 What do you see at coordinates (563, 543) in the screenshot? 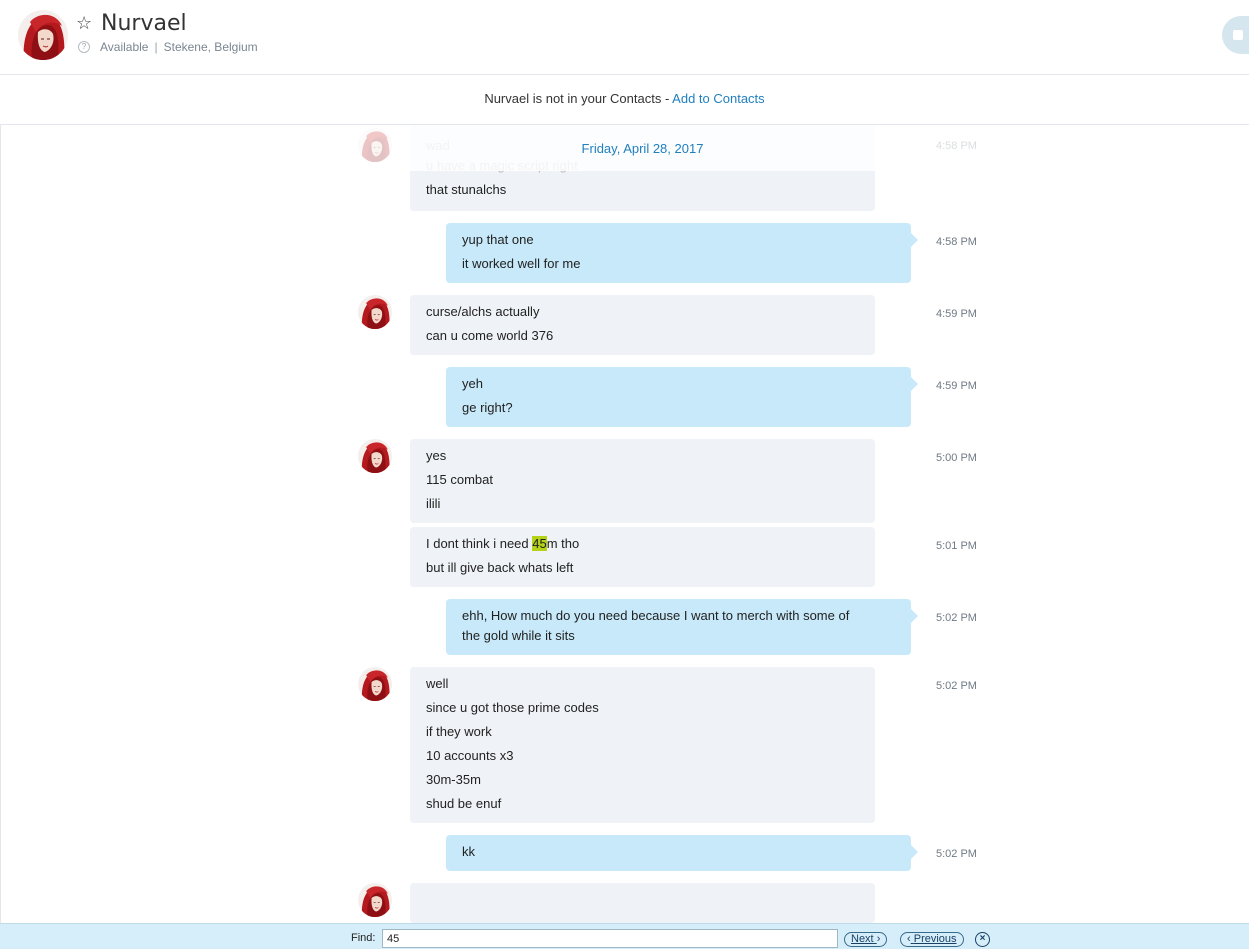
I see `message-text: m tho` at bounding box center [563, 543].